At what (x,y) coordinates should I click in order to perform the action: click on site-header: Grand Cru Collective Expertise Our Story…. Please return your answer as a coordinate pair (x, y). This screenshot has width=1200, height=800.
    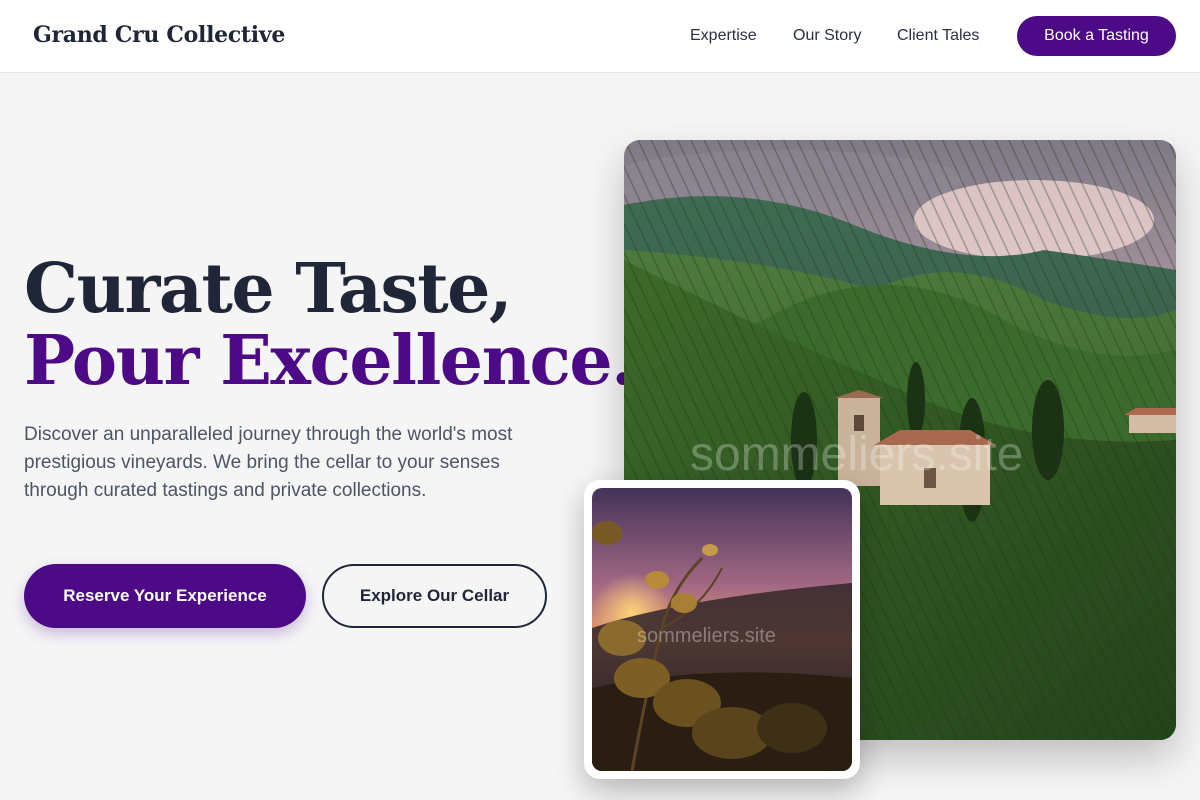
    Looking at the image, I should click on (600, 36).